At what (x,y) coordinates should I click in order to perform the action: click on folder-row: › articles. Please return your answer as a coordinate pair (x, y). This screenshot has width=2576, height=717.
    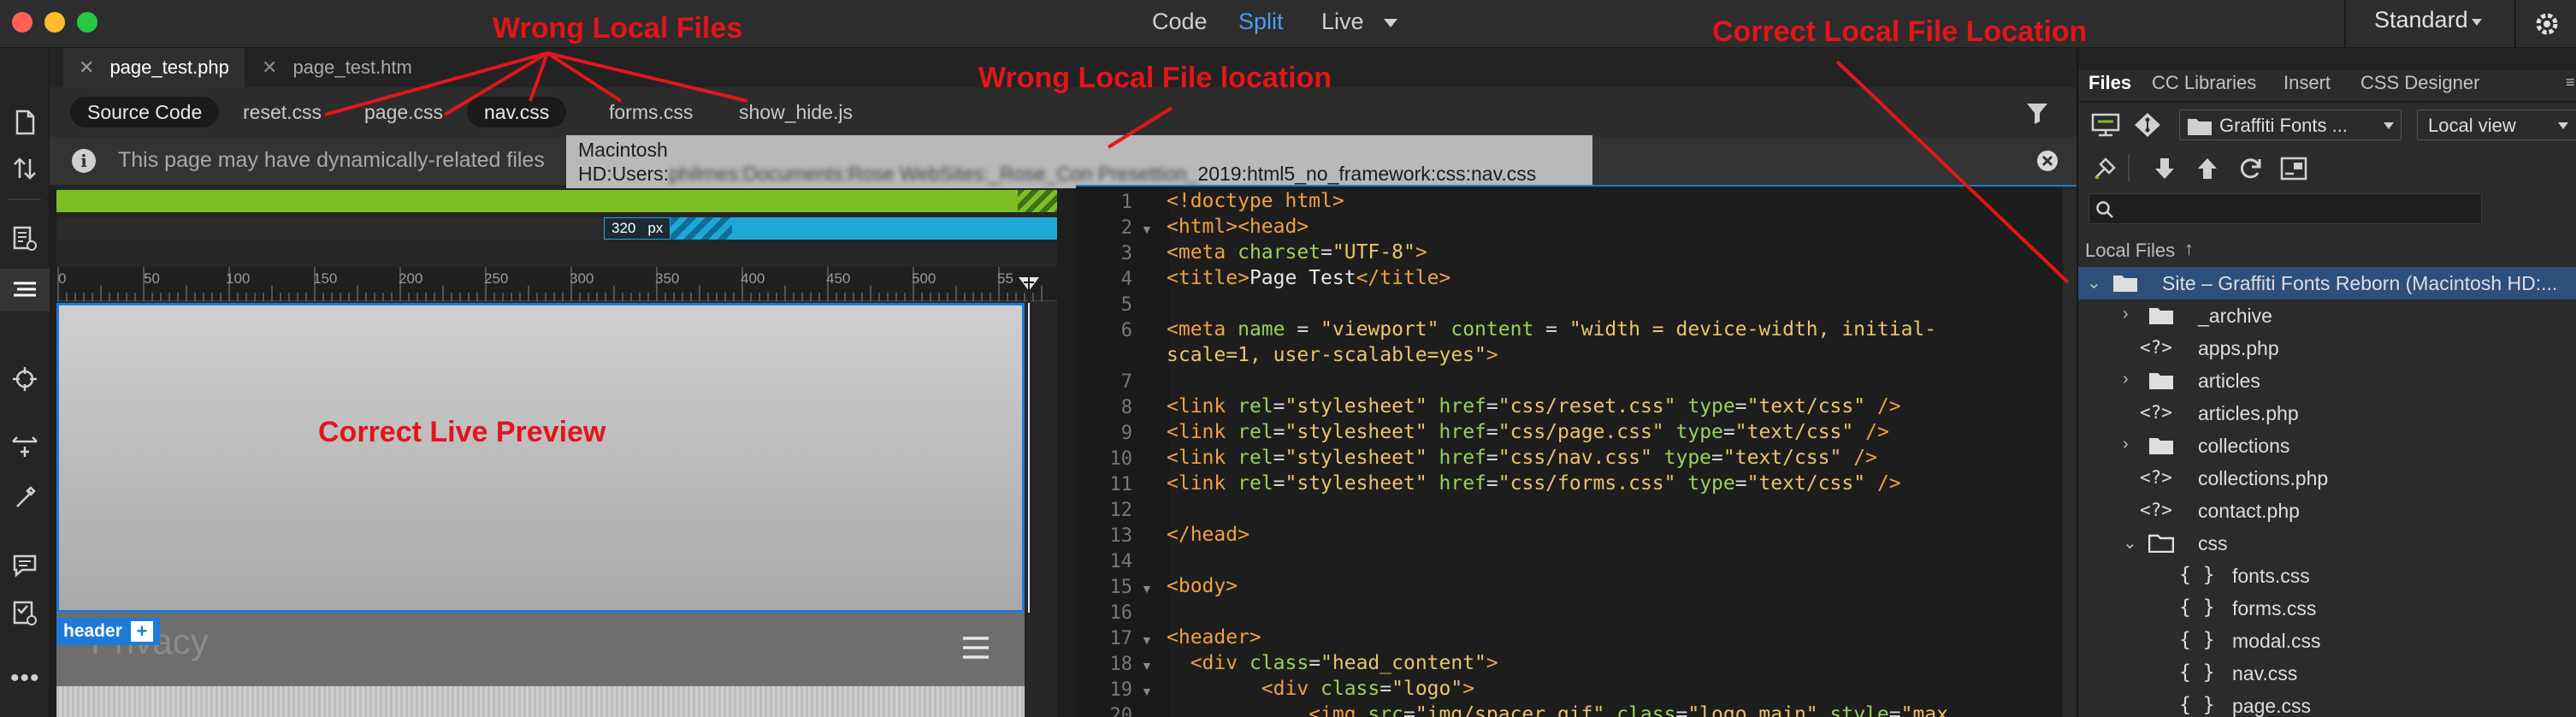
    Looking at the image, I should click on (2327, 381).